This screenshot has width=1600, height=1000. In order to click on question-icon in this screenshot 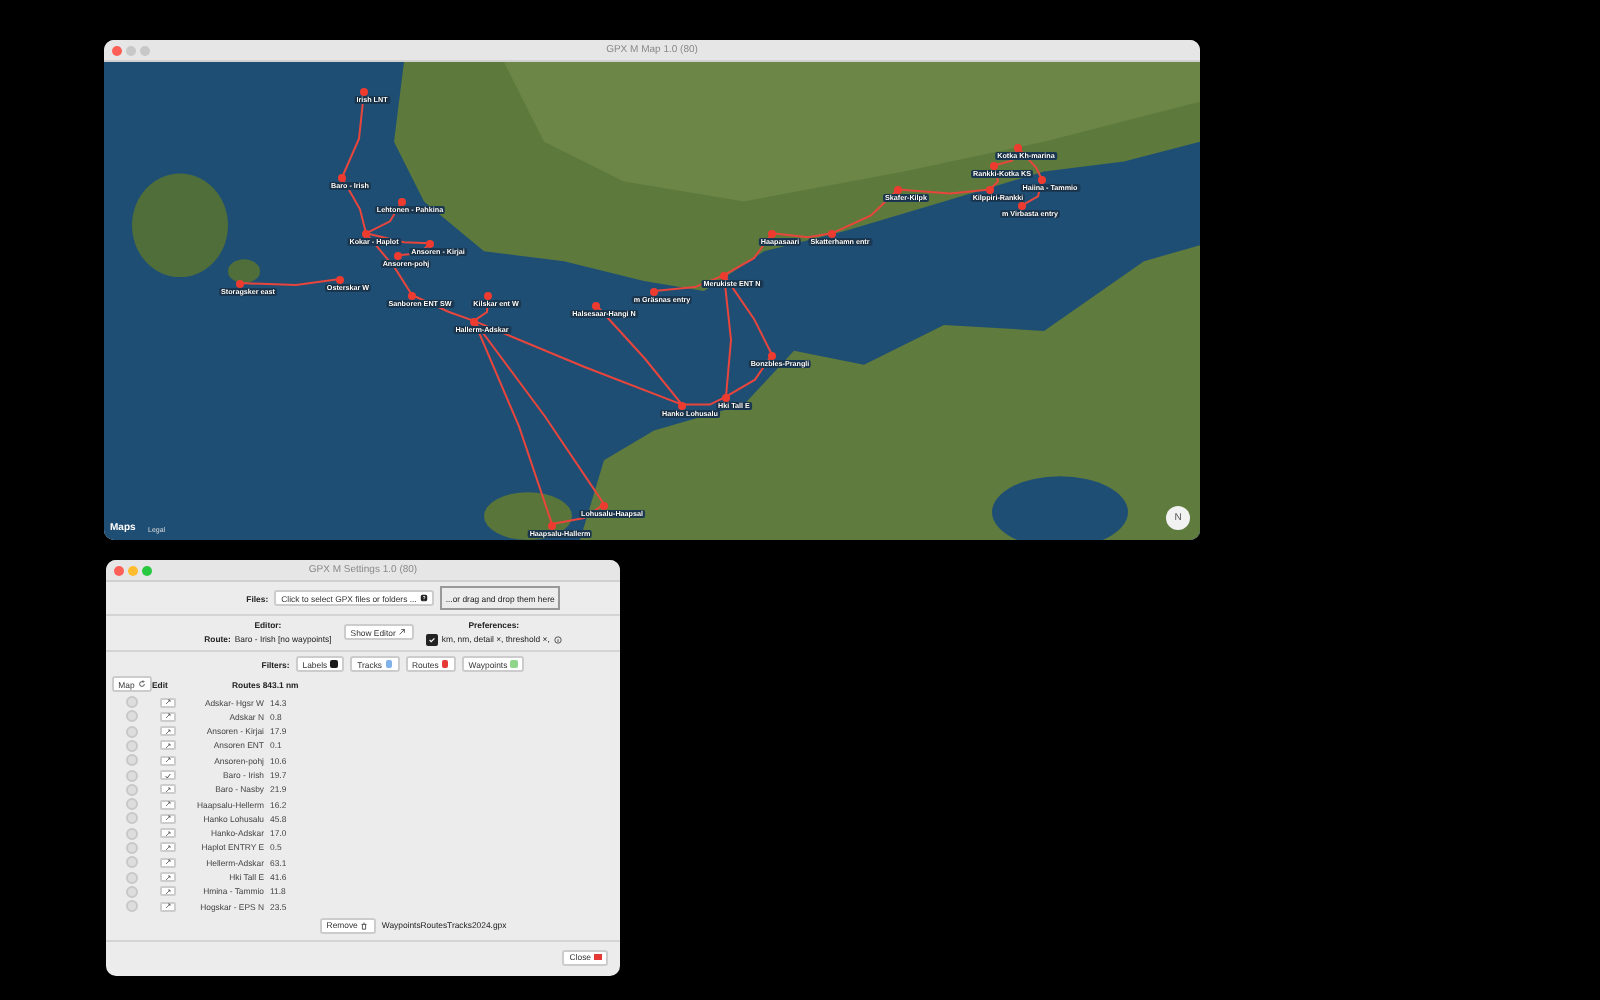, I will do `click(423, 598)`.